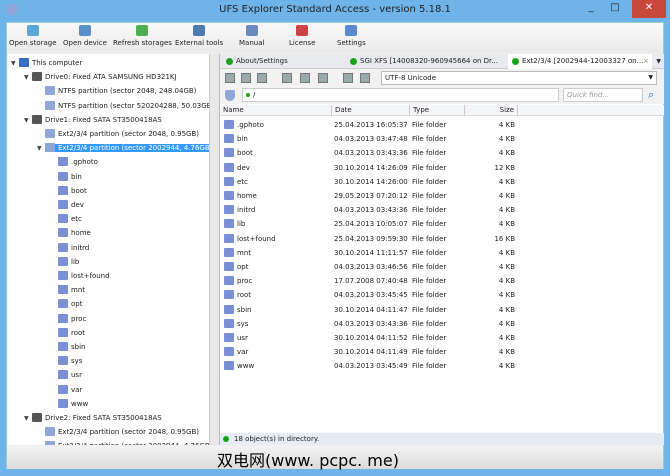 This screenshot has width=670, height=476. I want to click on properties-icon, so click(348, 78).